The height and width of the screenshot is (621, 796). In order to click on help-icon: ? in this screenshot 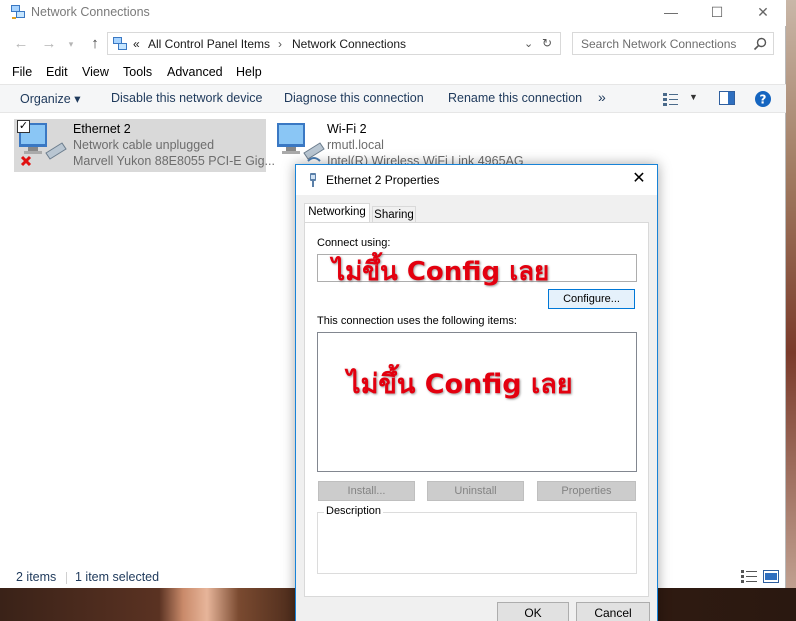, I will do `click(763, 99)`.